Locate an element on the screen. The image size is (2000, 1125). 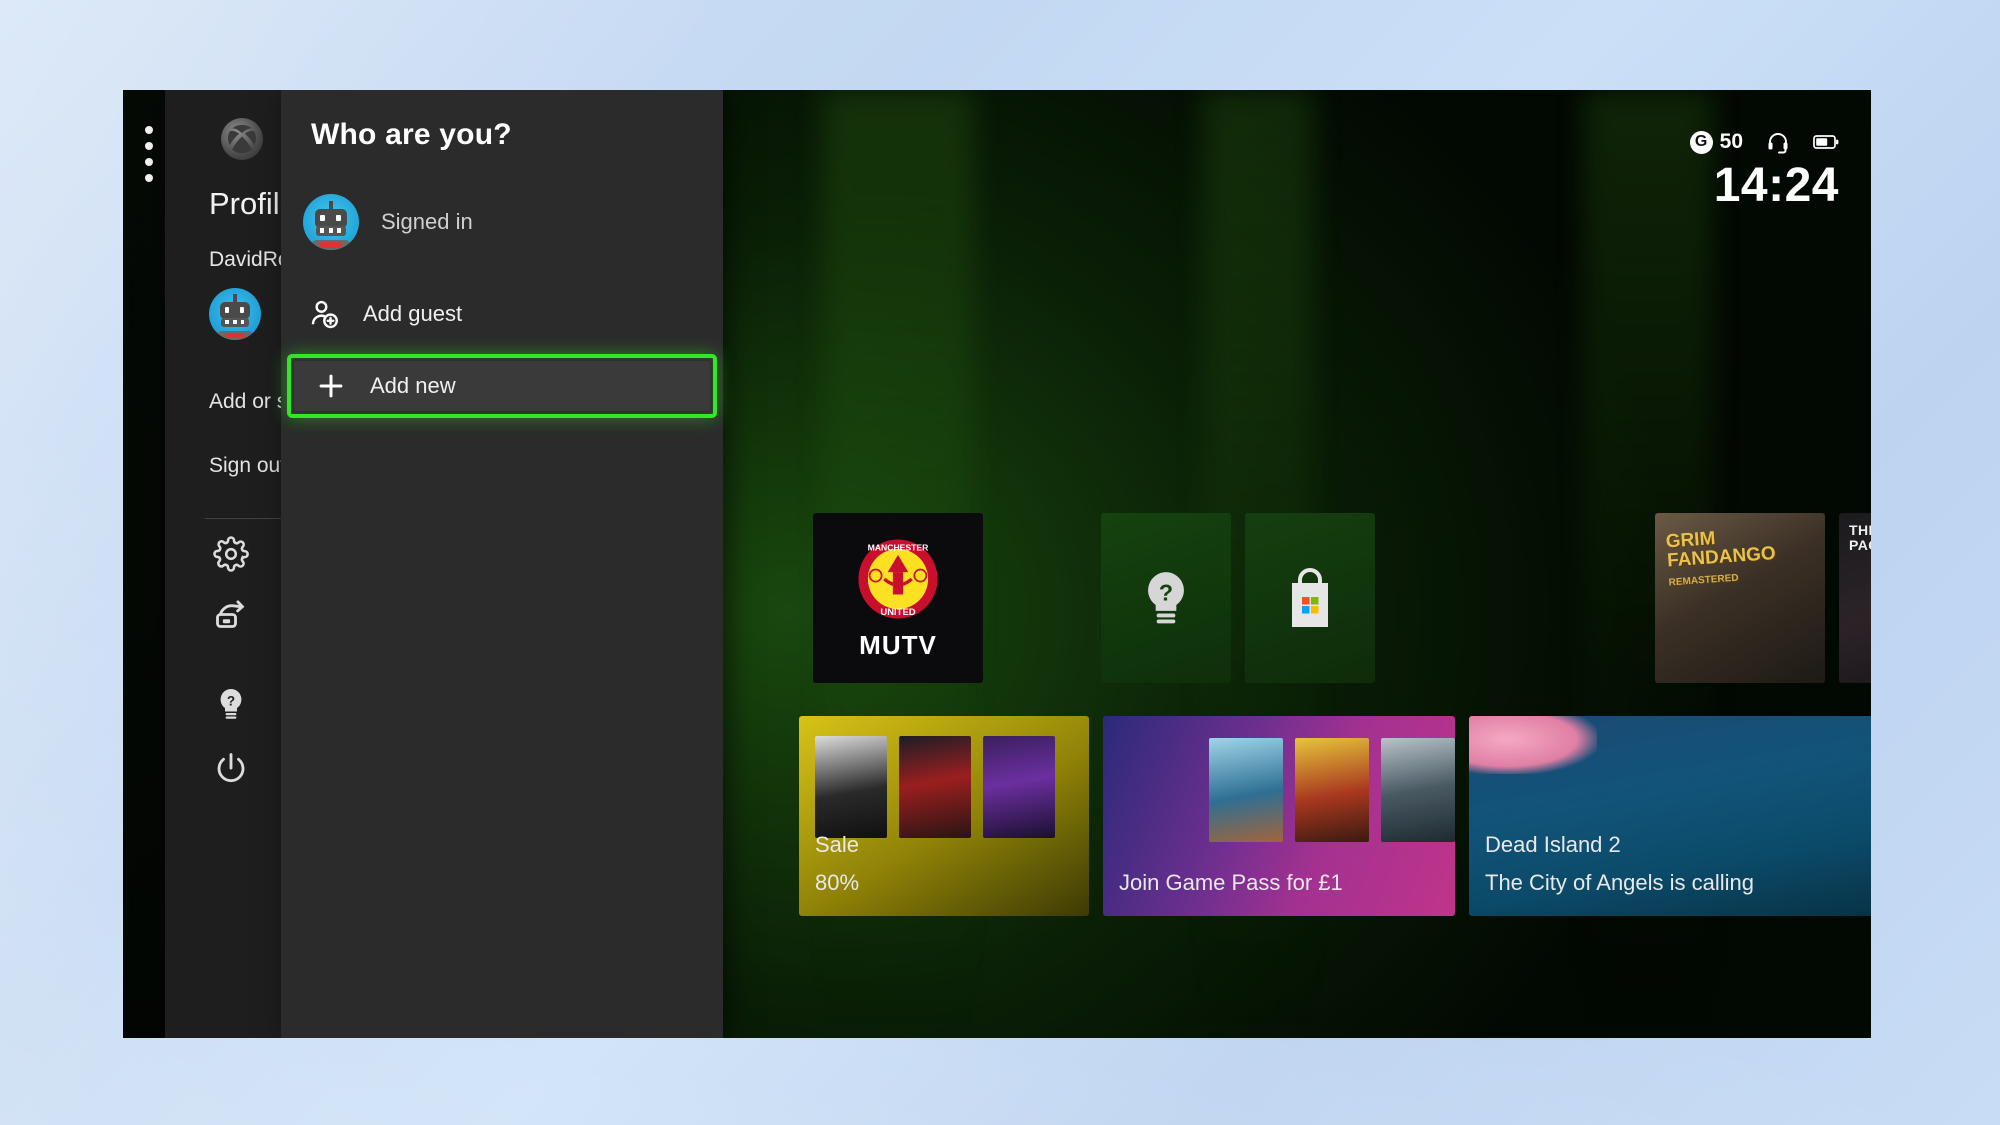
jackbox-tile: THE JACKBOX PARTY PACK 4 is located at coordinates (1855, 598).